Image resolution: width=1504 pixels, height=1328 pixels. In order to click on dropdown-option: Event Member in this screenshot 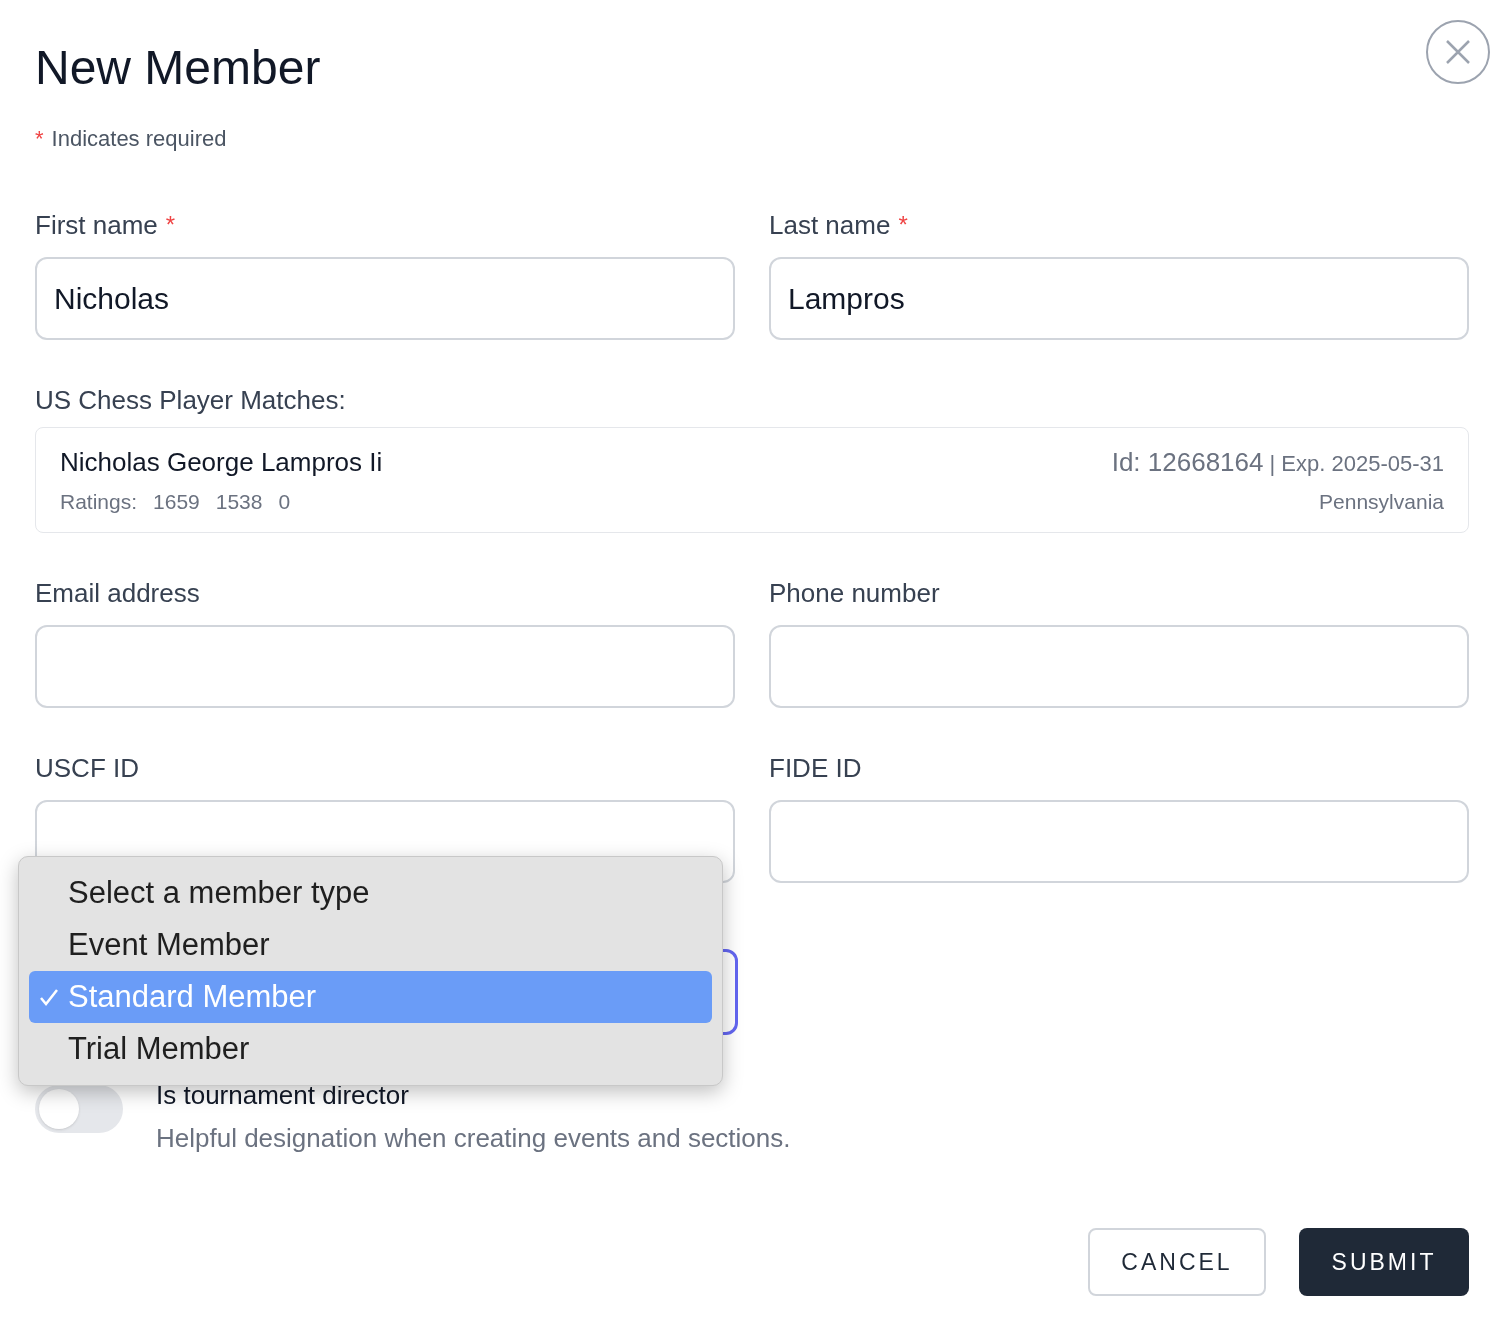, I will do `click(370, 945)`.